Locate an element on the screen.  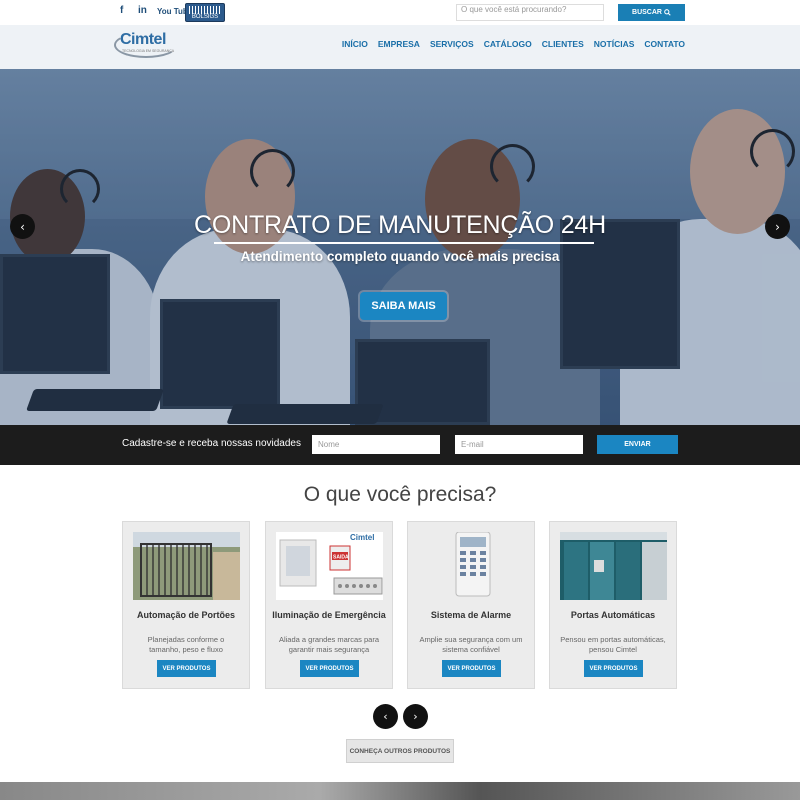
more-products-button: CONHEÇA OUTROS PRODUTOS is located at coordinates (400, 751).